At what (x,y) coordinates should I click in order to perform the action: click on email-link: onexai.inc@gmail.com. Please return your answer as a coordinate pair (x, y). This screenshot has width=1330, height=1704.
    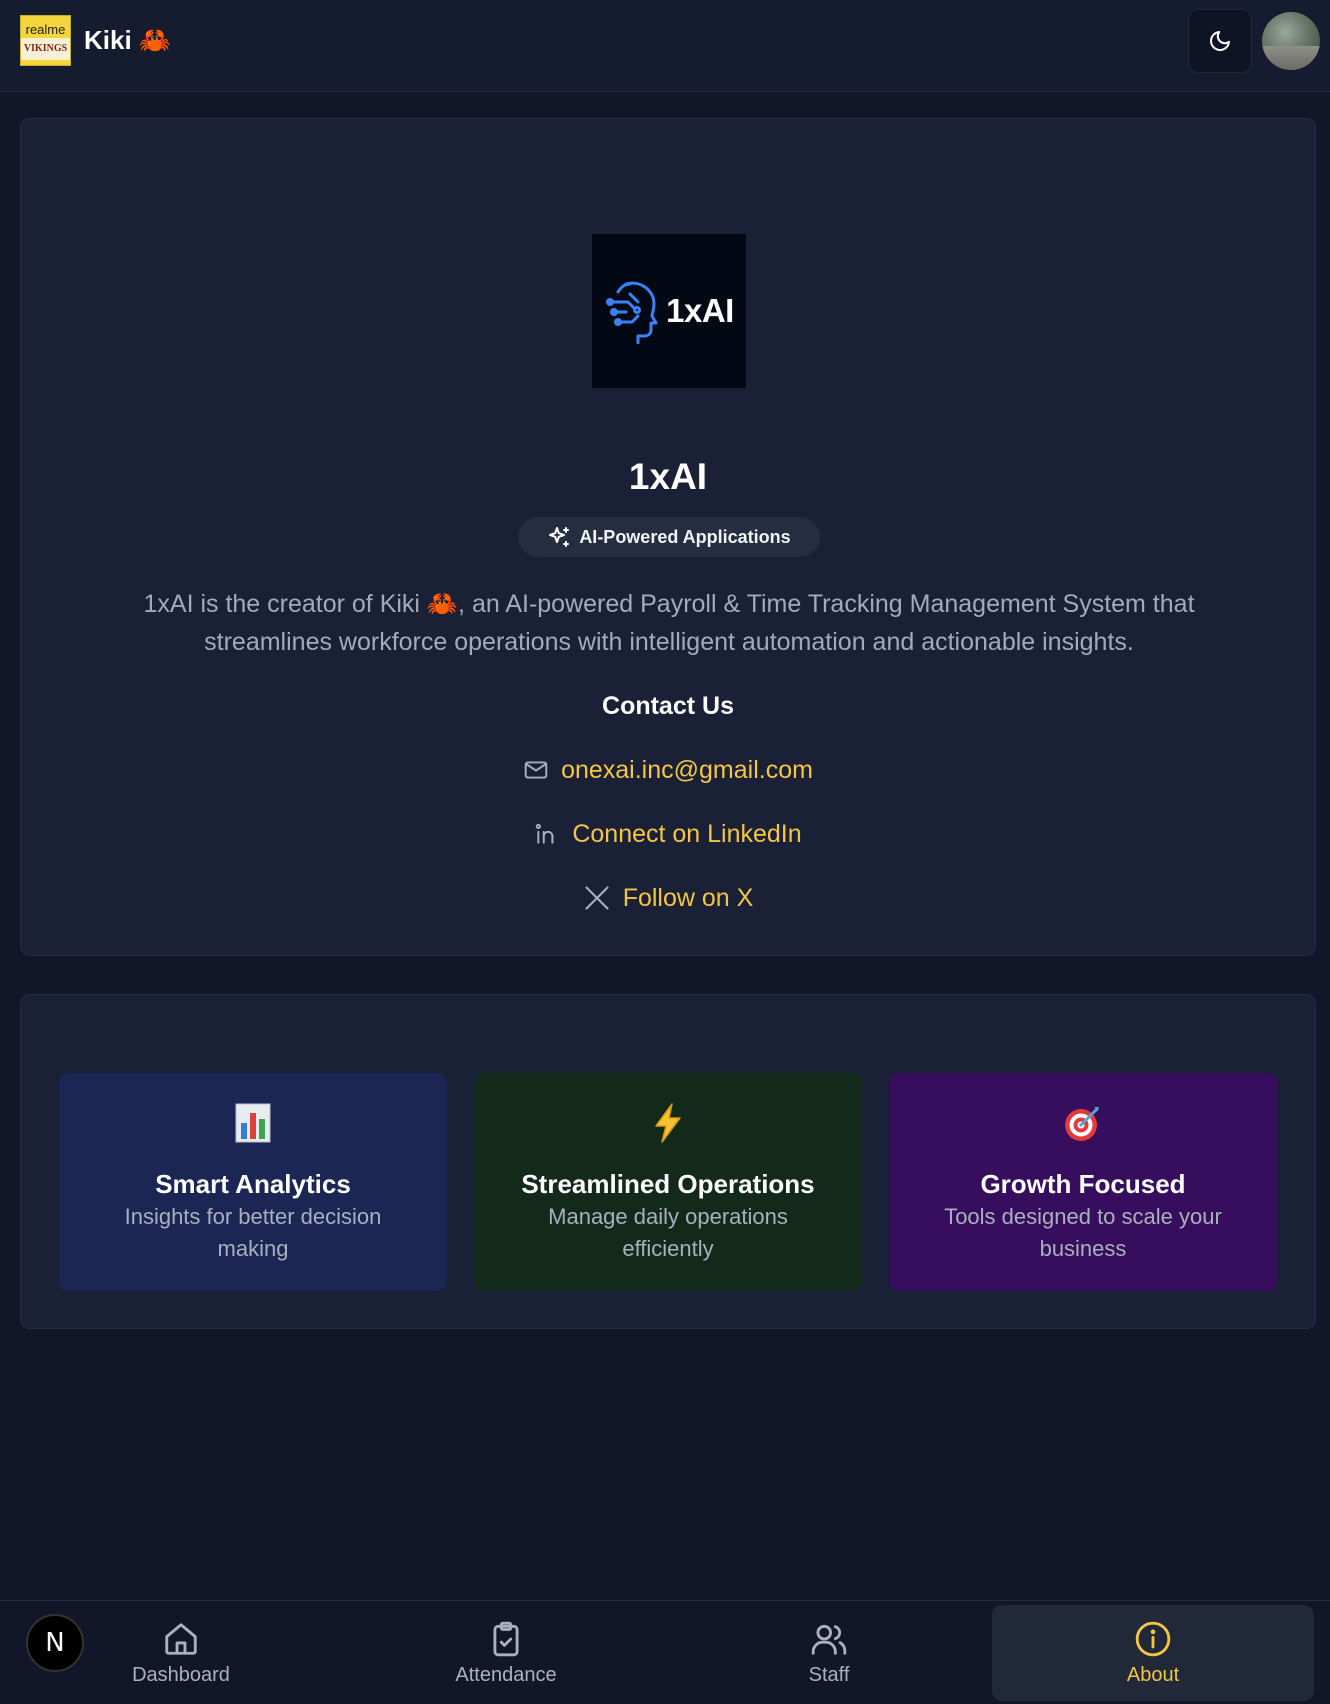
    Looking at the image, I should click on (668, 770).